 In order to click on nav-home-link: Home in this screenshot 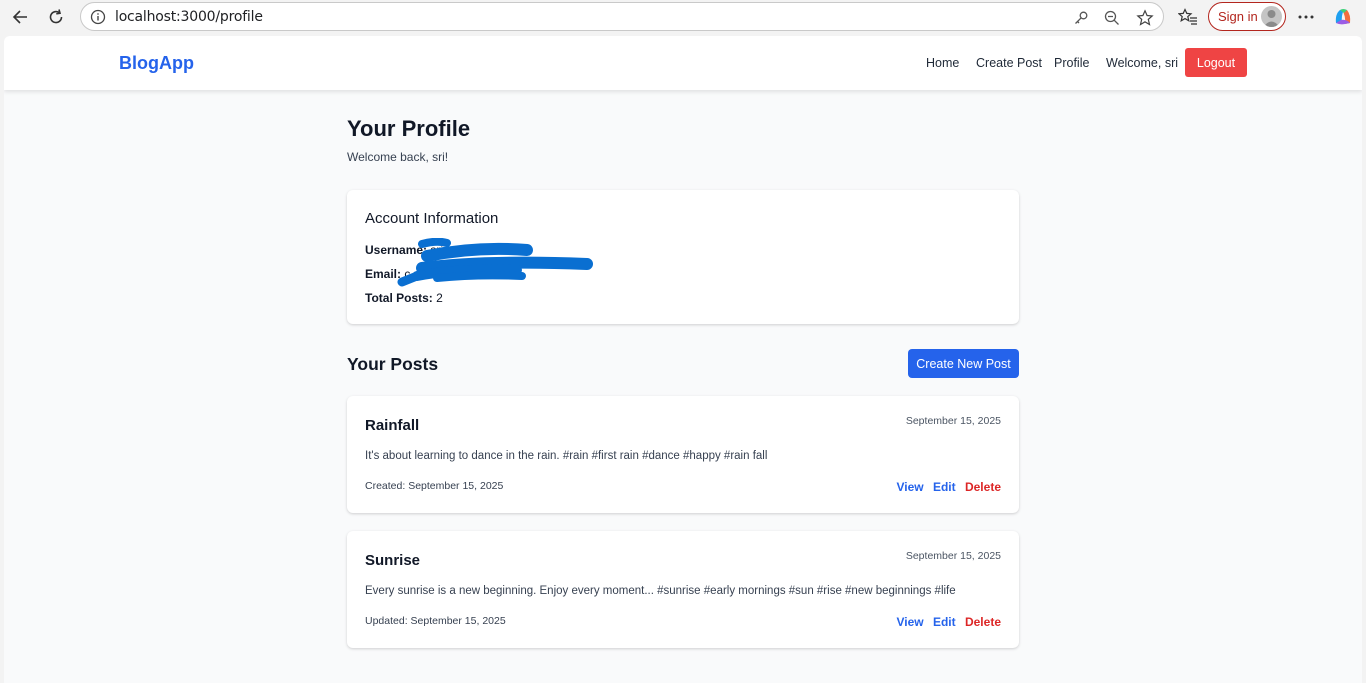, I will do `click(942, 63)`.